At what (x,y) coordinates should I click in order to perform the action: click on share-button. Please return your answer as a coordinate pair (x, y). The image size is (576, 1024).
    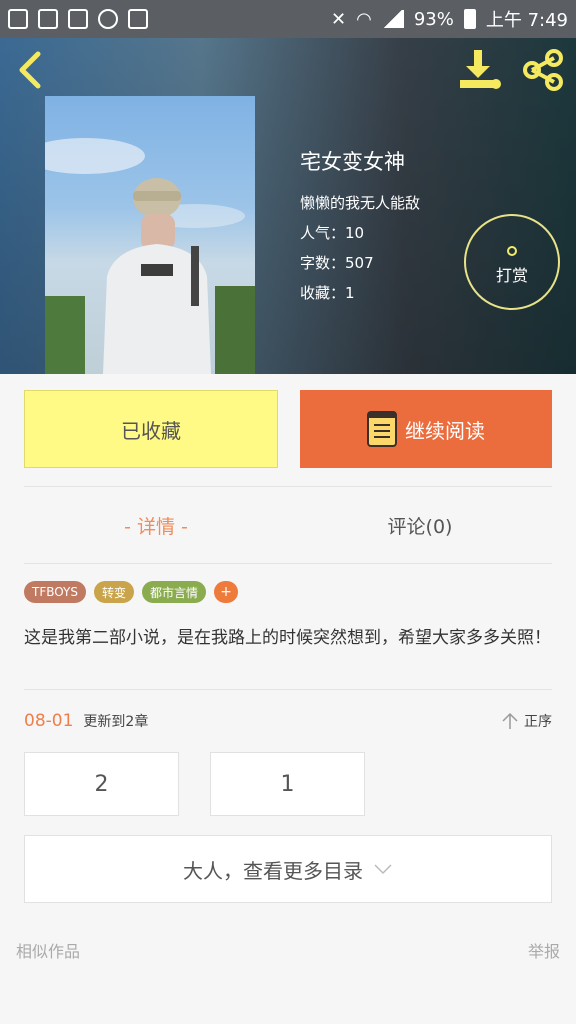
    Looking at the image, I should click on (543, 70).